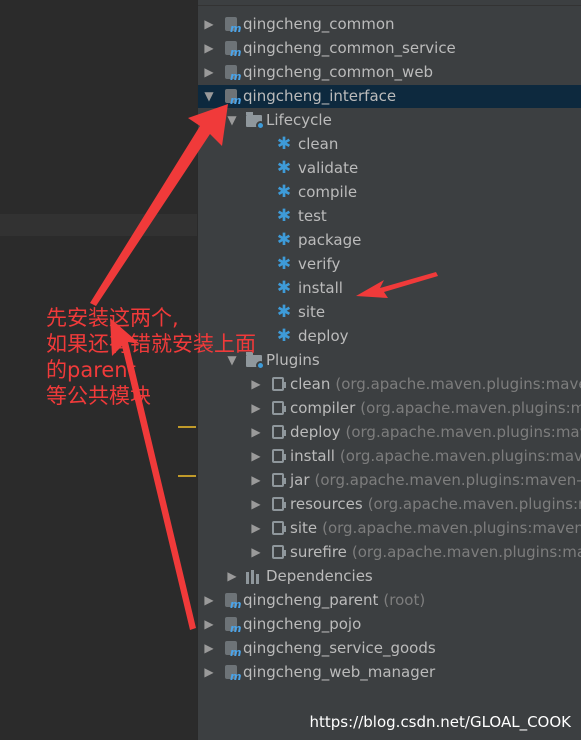  I want to click on plugin-detail: (org.apache.maven.plugins:maven-sure, so click(466, 552).